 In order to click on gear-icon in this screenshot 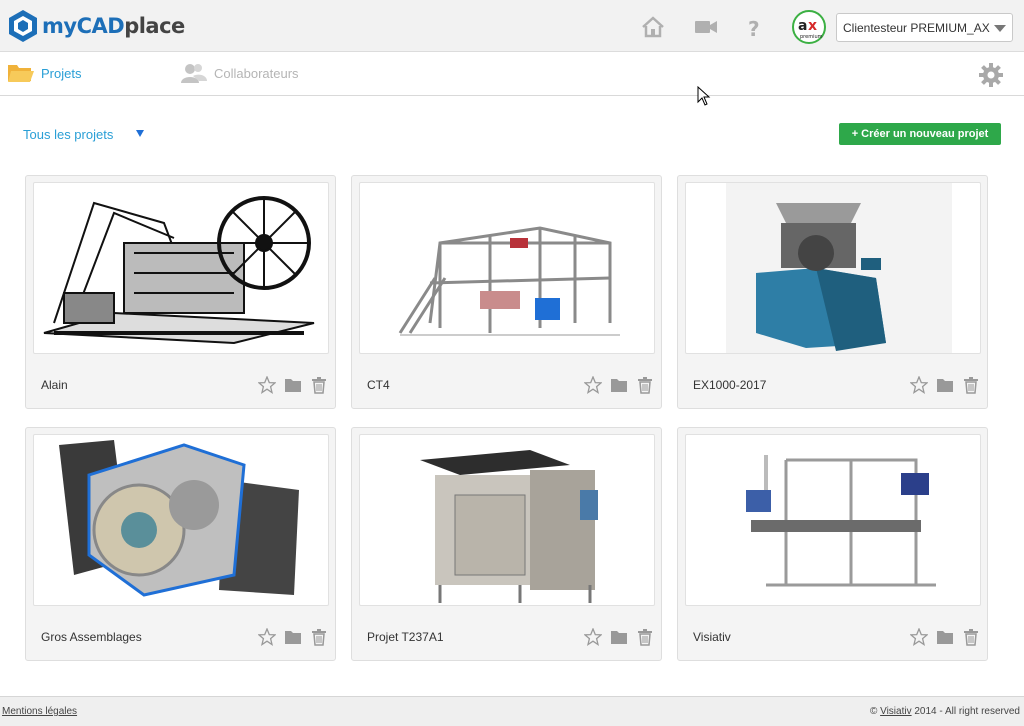, I will do `click(991, 75)`.